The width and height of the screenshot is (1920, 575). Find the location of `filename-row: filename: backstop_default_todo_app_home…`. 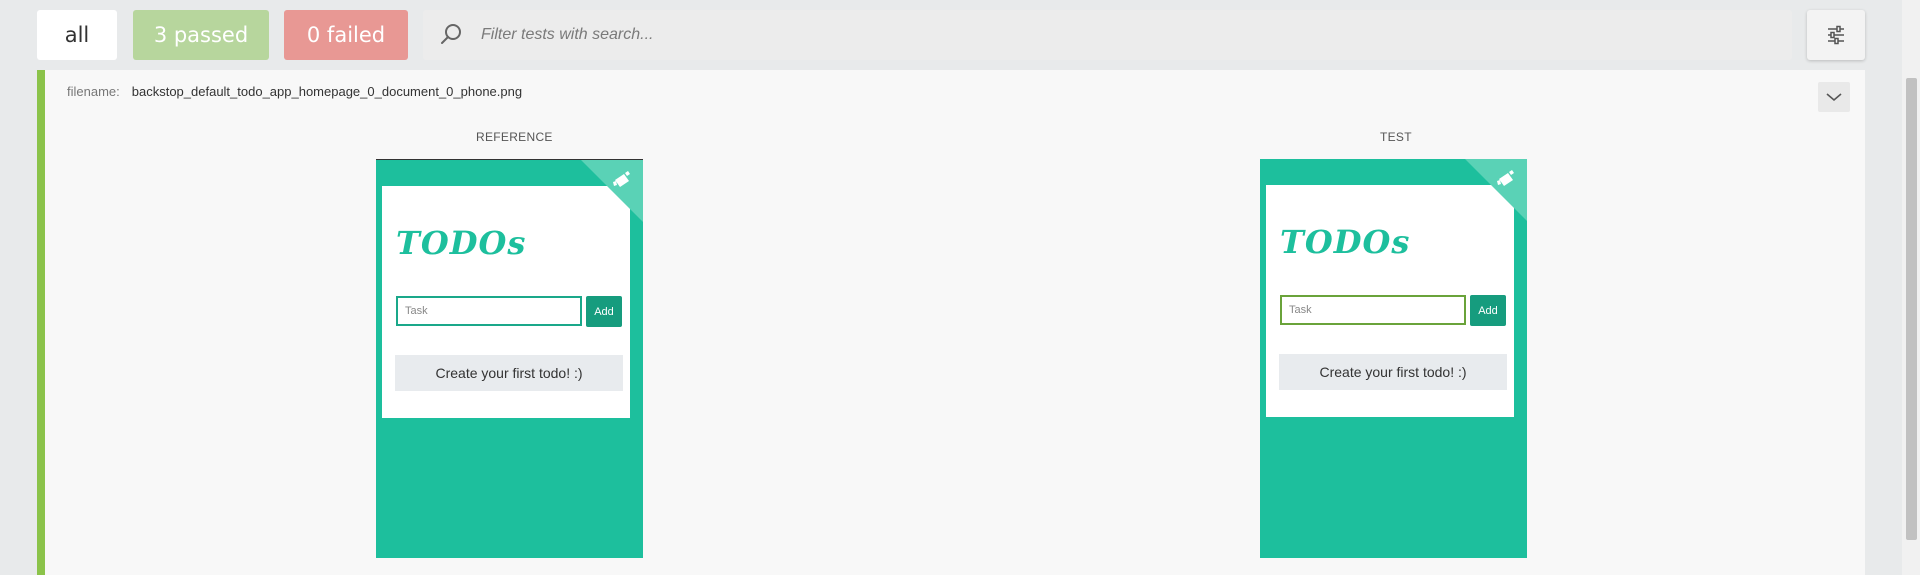

filename-row: filename: backstop_default_todo_app_home… is located at coordinates (294, 91).